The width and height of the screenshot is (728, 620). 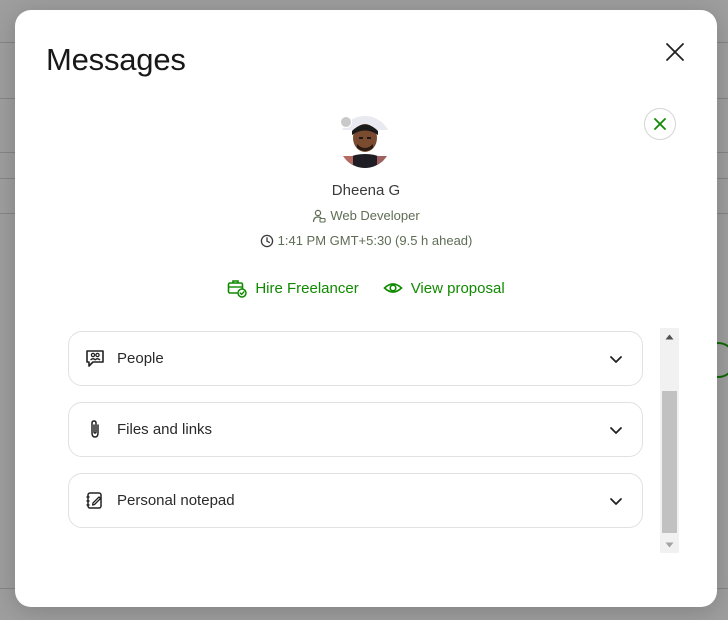 What do you see at coordinates (366, 288) in the screenshot?
I see `action-row: Hire Freelancer View proposal` at bounding box center [366, 288].